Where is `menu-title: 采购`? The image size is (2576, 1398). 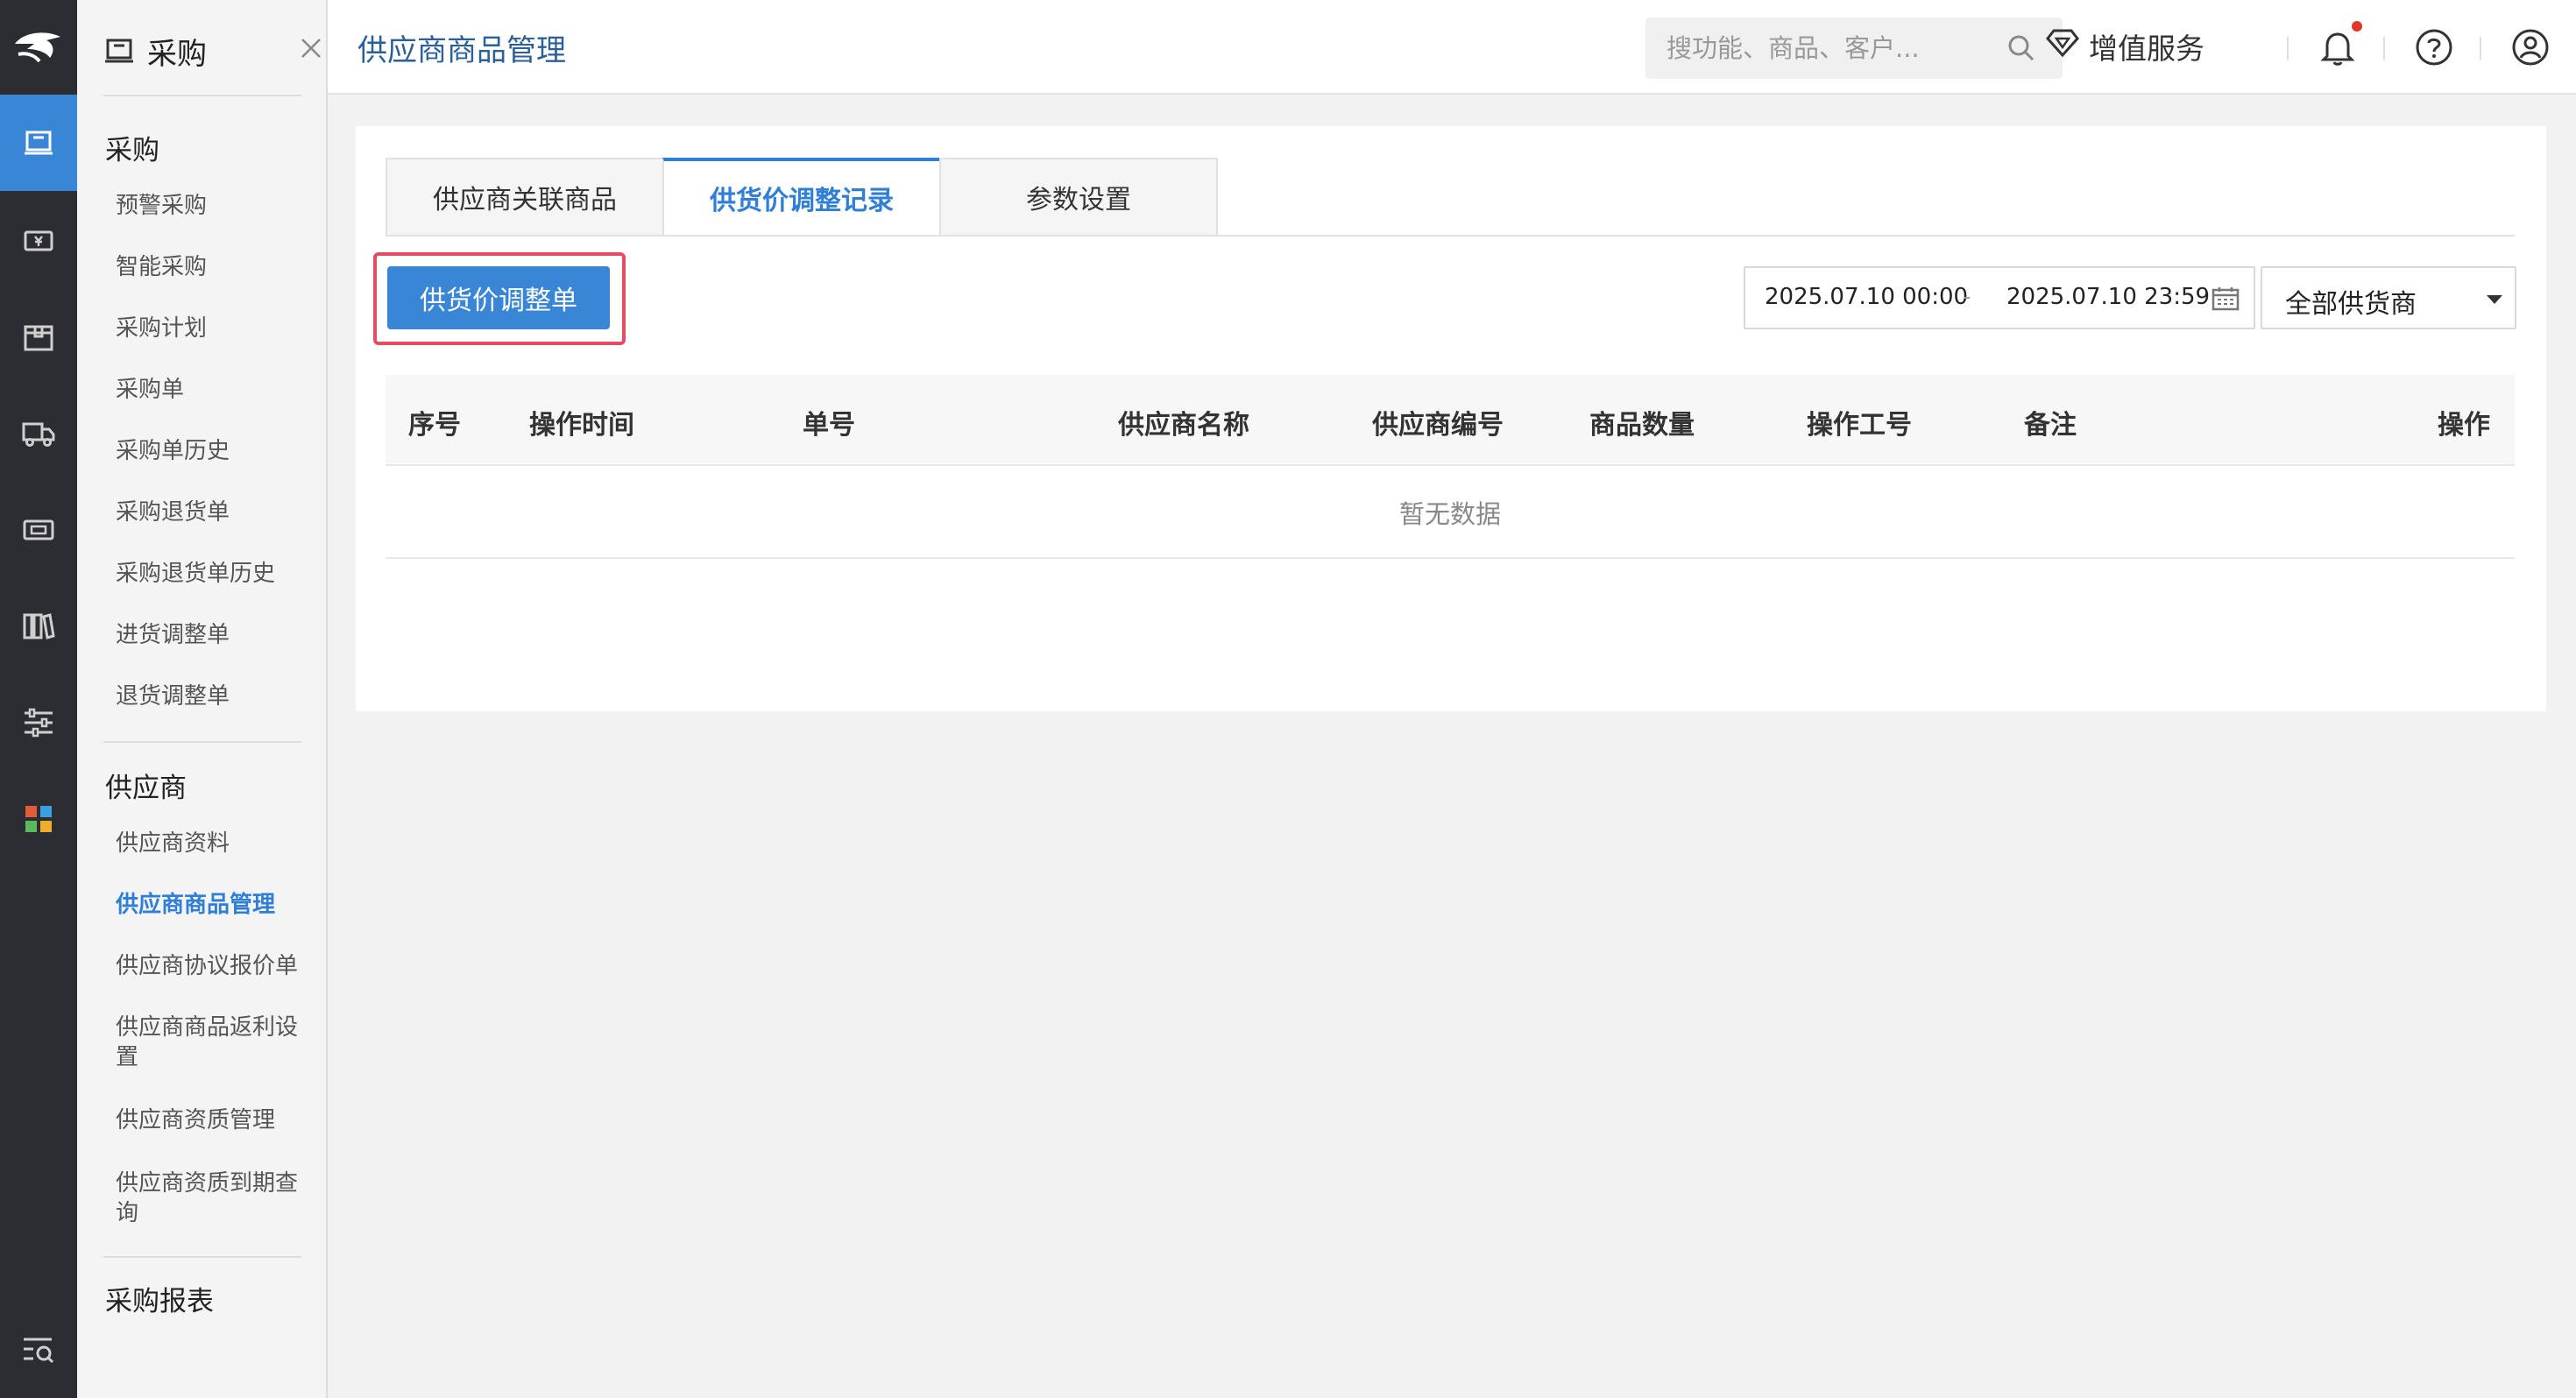 menu-title: 采购 is located at coordinates (177, 54).